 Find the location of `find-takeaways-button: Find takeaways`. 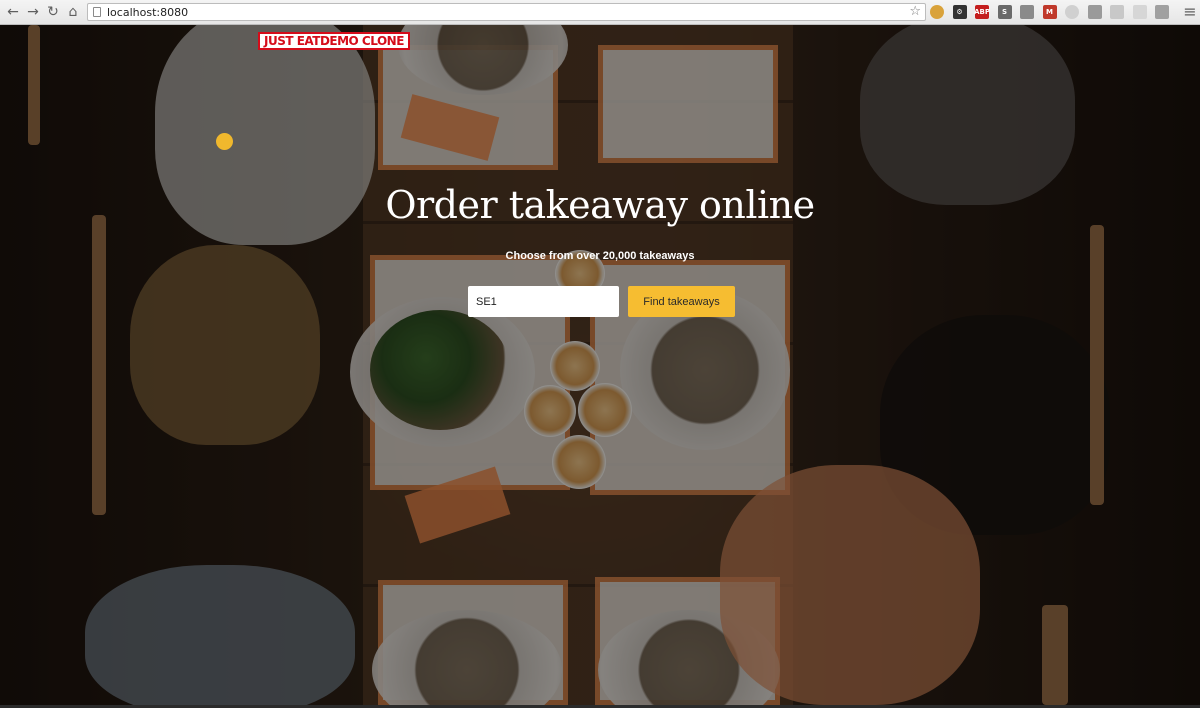

find-takeaways-button: Find takeaways is located at coordinates (681, 301).